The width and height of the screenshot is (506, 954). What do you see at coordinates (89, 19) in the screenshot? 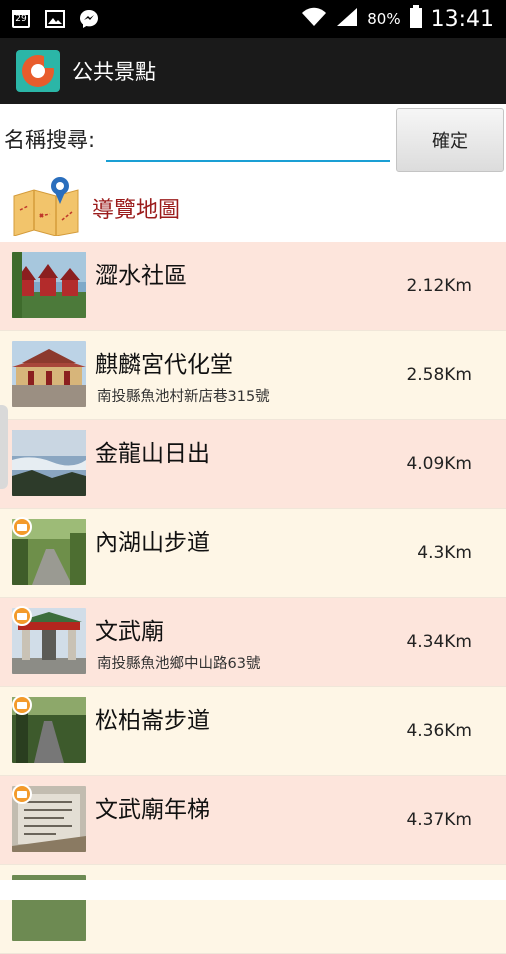
I see `messenger-icon` at bounding box center [89, 19].